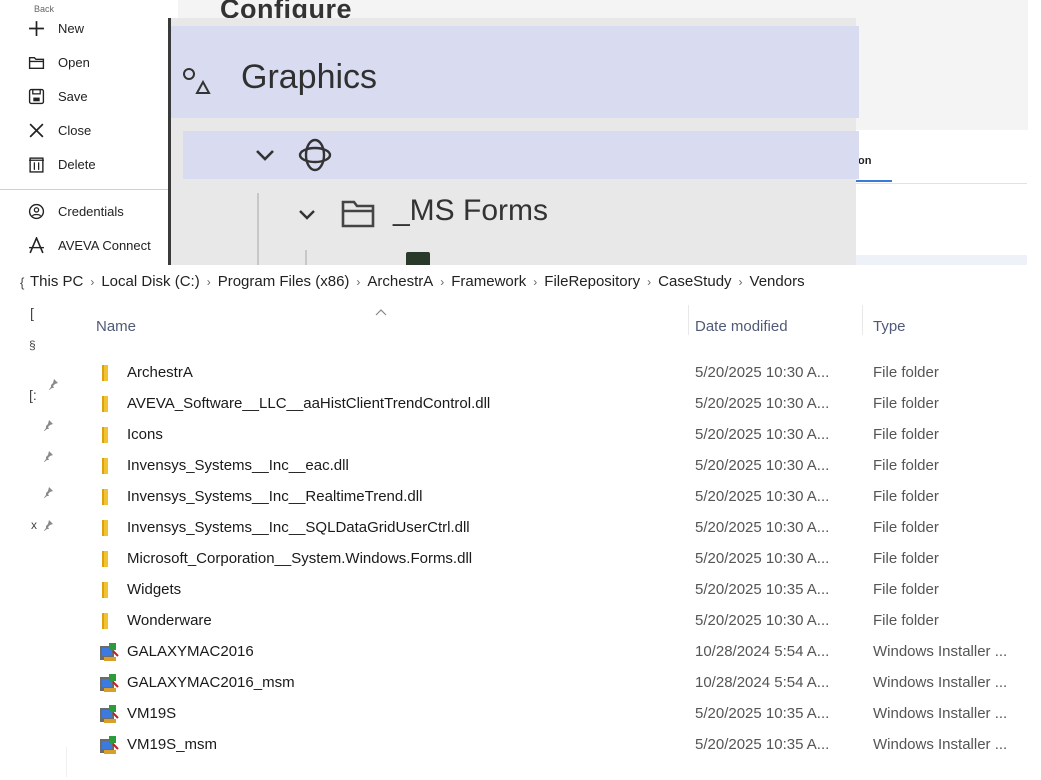 The image size is (1041, 780). I want to click on plus-icon, so click(36, 28).